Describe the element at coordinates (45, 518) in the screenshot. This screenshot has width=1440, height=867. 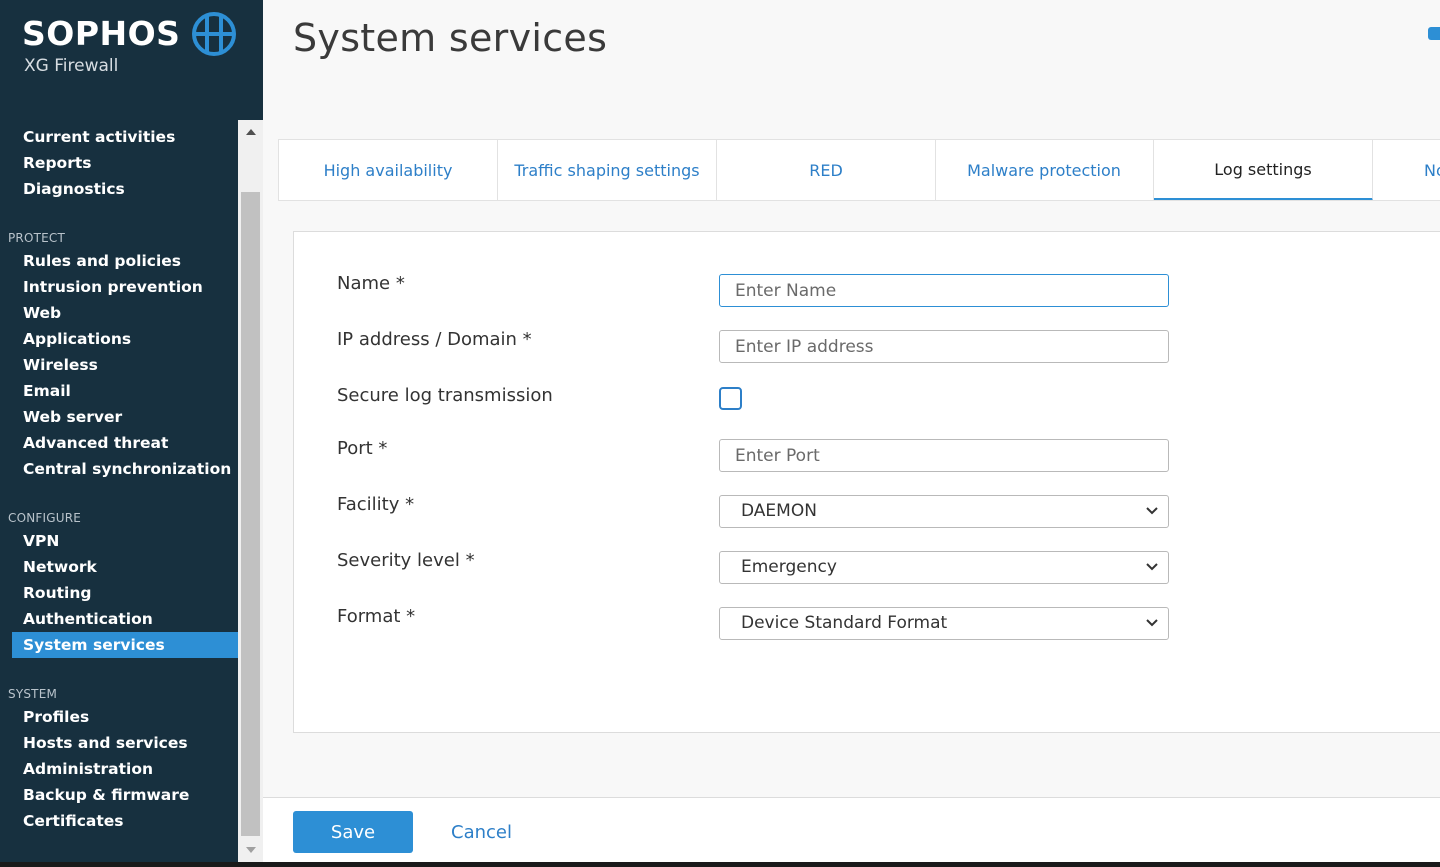
I see `sidebar-section-configure: CONFIGURE` at that location.